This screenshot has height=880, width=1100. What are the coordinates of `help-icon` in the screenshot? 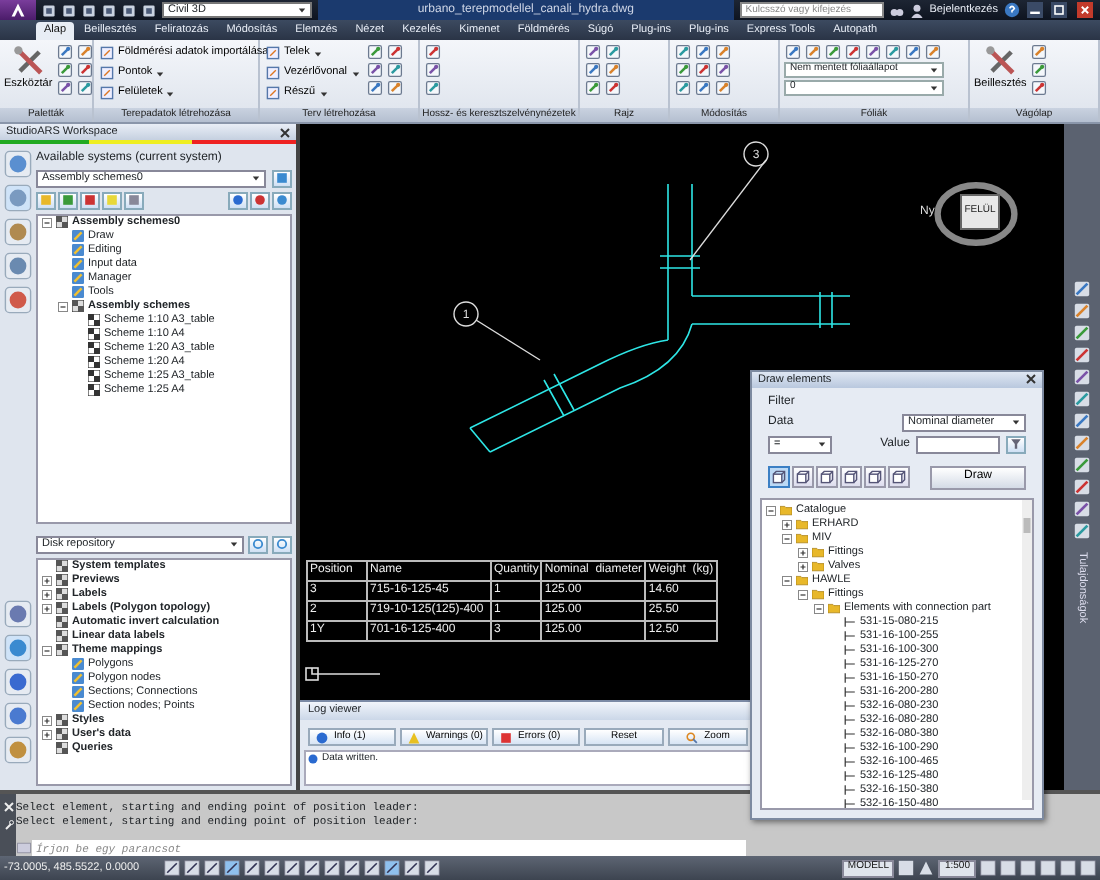 It's located at (1012, 10).